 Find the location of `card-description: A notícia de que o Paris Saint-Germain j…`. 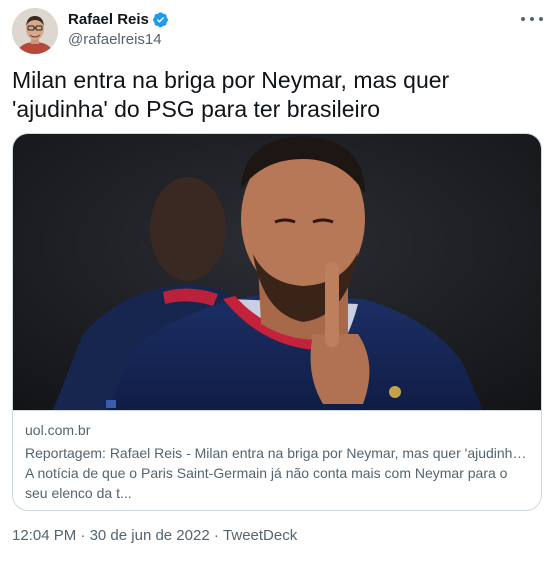

card-description: A notícia de que o Paris Saint-Germain j… is located at coordinates (266, 483).